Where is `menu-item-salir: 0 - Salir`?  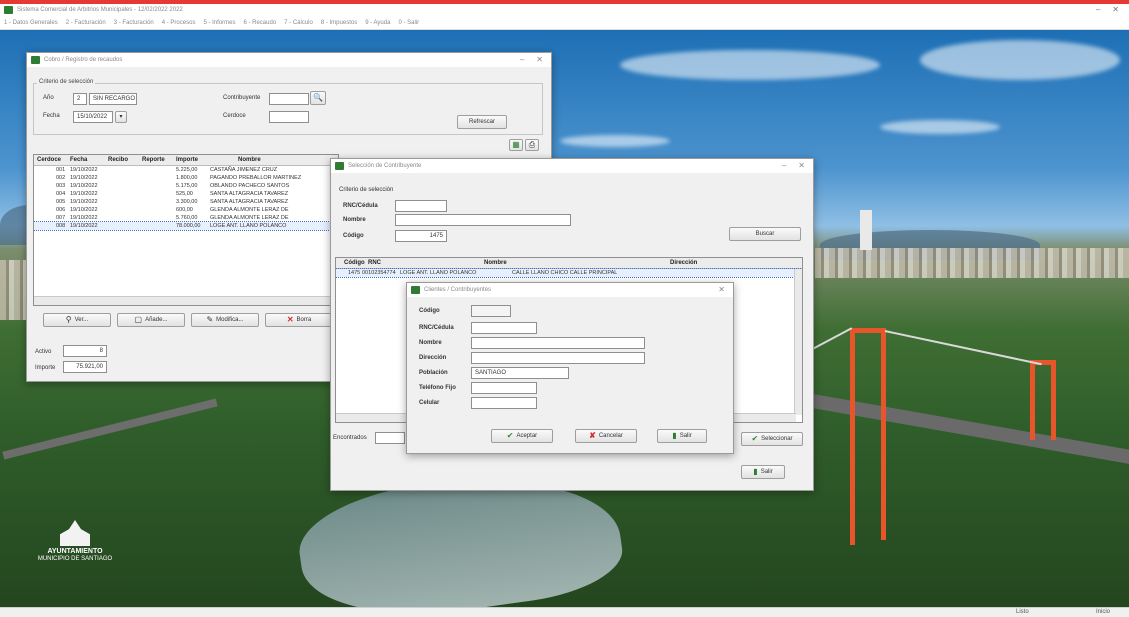 menu-item-salir: 0 - Salir is located at coordinates (408, 23).